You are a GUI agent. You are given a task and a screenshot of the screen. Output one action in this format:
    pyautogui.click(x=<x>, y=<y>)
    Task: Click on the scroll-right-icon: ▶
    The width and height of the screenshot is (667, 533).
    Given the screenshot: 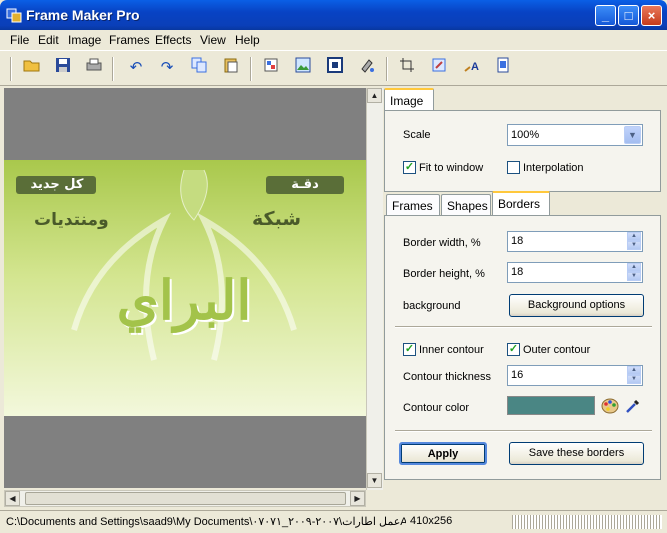 What is the action you would take?
    pyautogui.click(x=357, y=498)
    